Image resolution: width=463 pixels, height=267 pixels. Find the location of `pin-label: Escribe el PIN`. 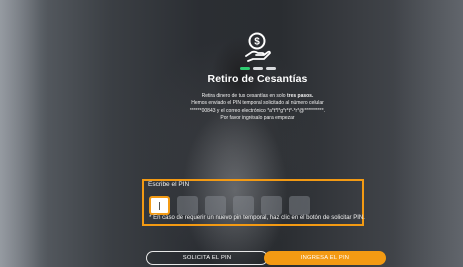

pin-label: Escribe el PIN is located at coordinates (169, 184).